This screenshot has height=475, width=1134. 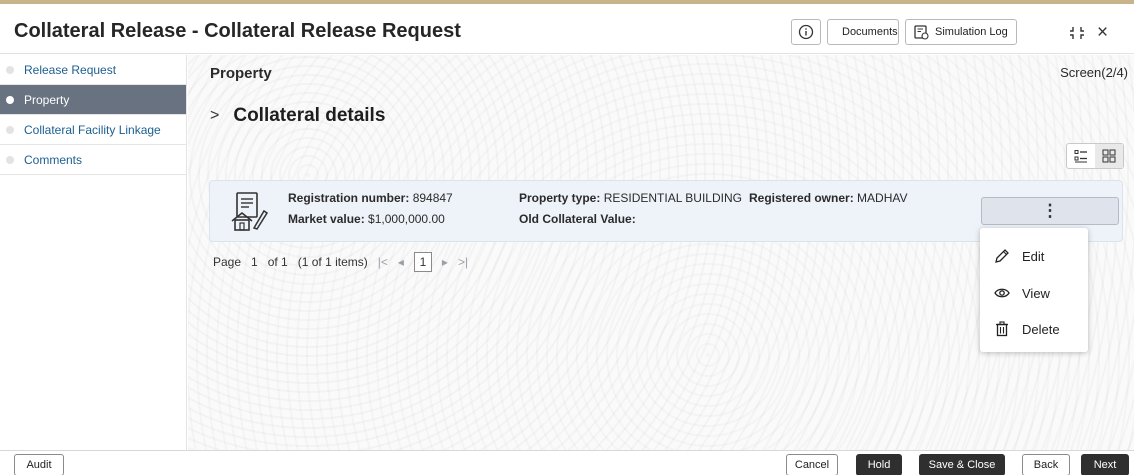 What do you see at coordinates (921, 32) in the screenshot?
I see `log-icon` at bounding box center [921, 32].